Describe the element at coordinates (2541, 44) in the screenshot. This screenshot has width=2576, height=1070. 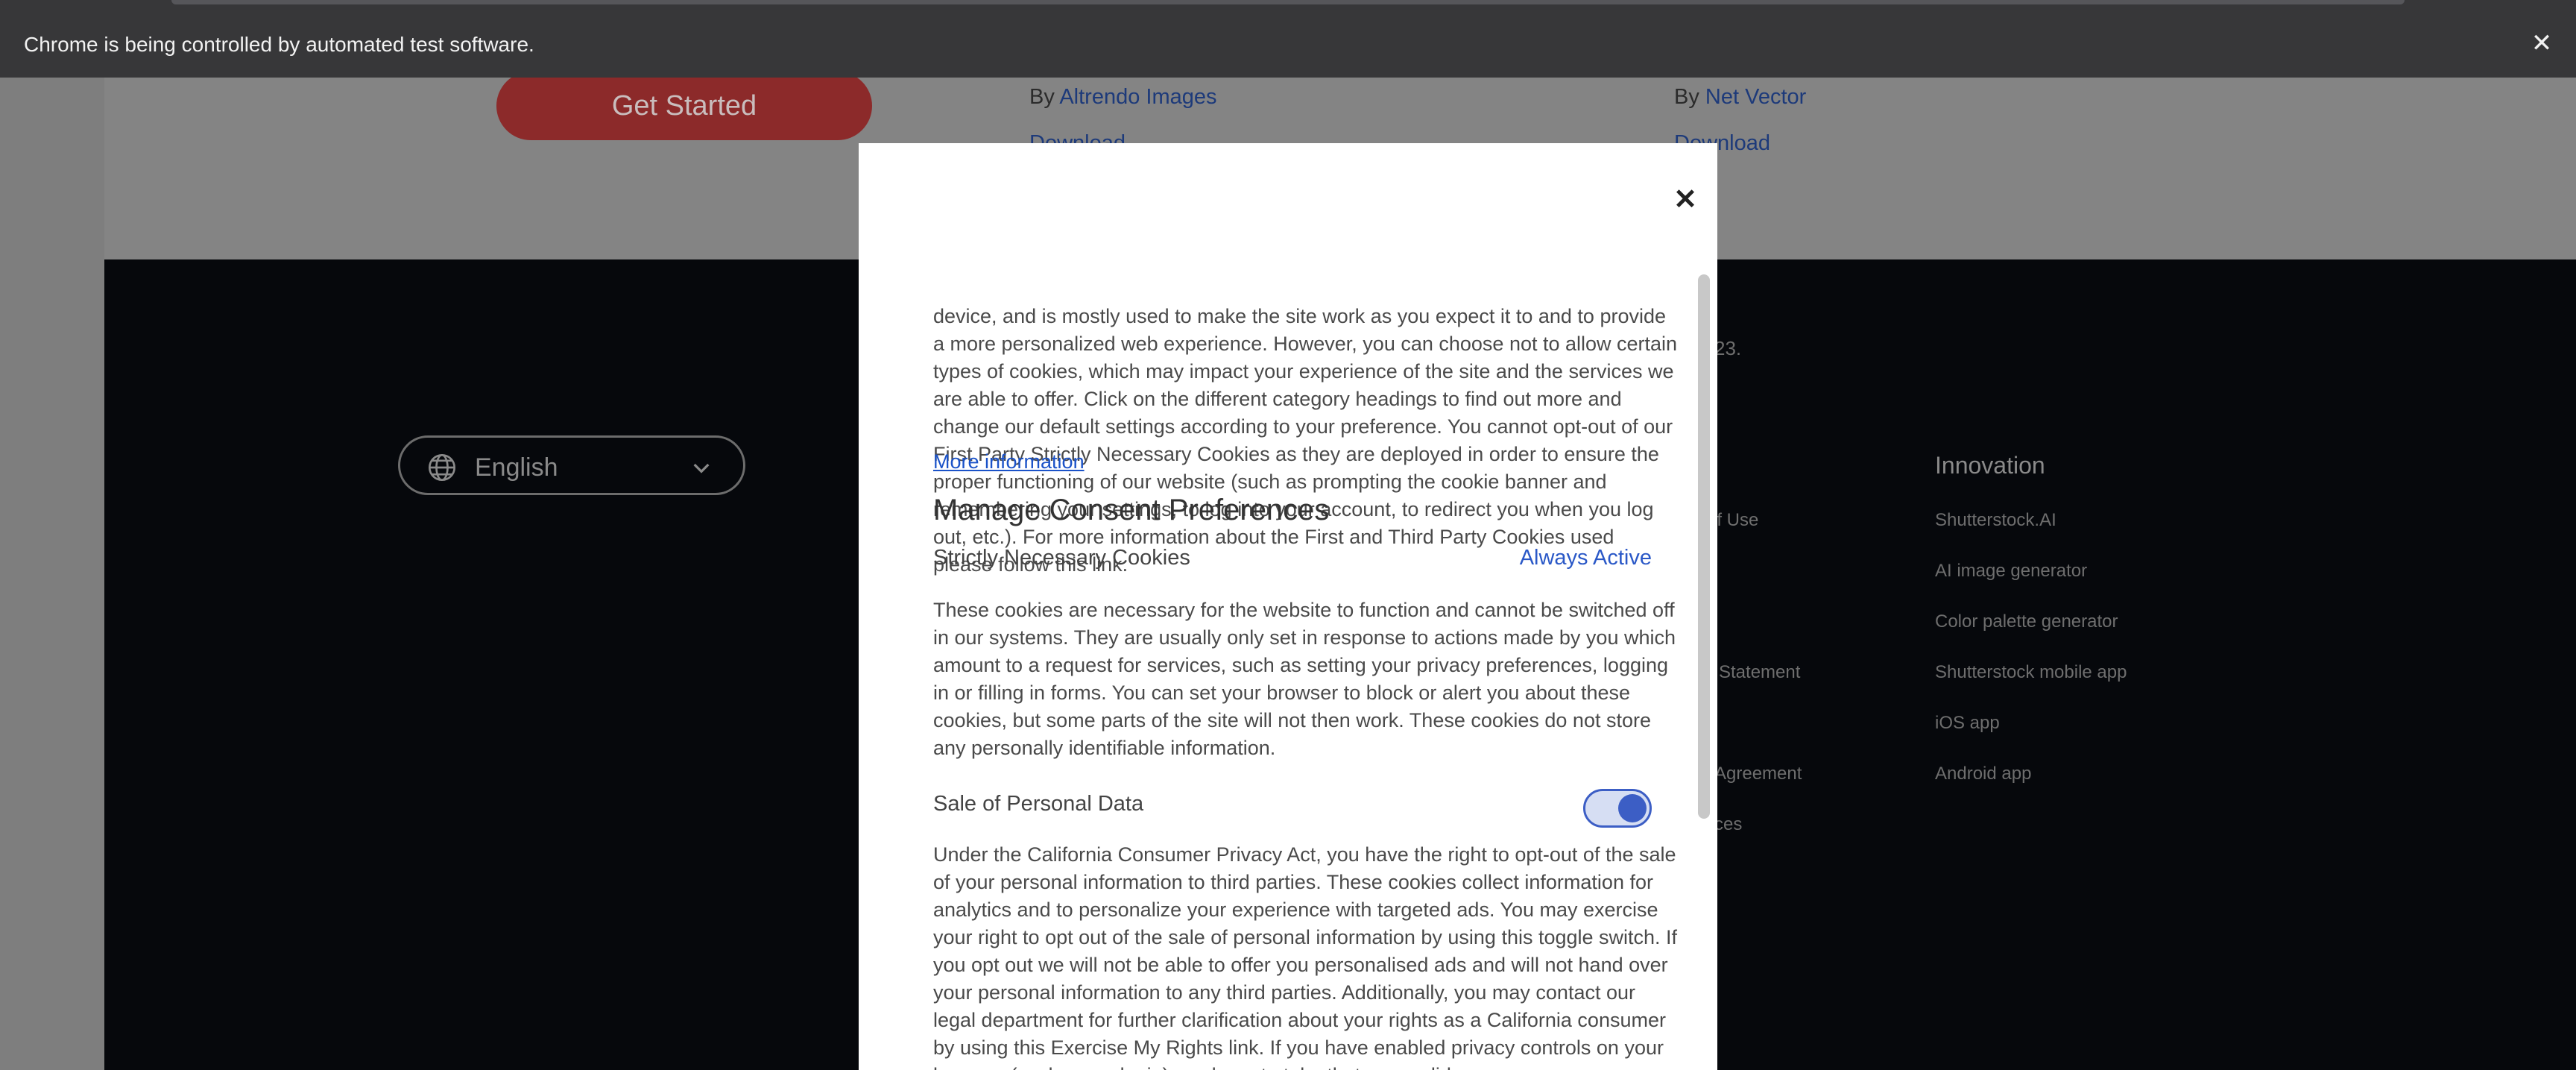
I see `infobar-close-icon: ✕` at that location.